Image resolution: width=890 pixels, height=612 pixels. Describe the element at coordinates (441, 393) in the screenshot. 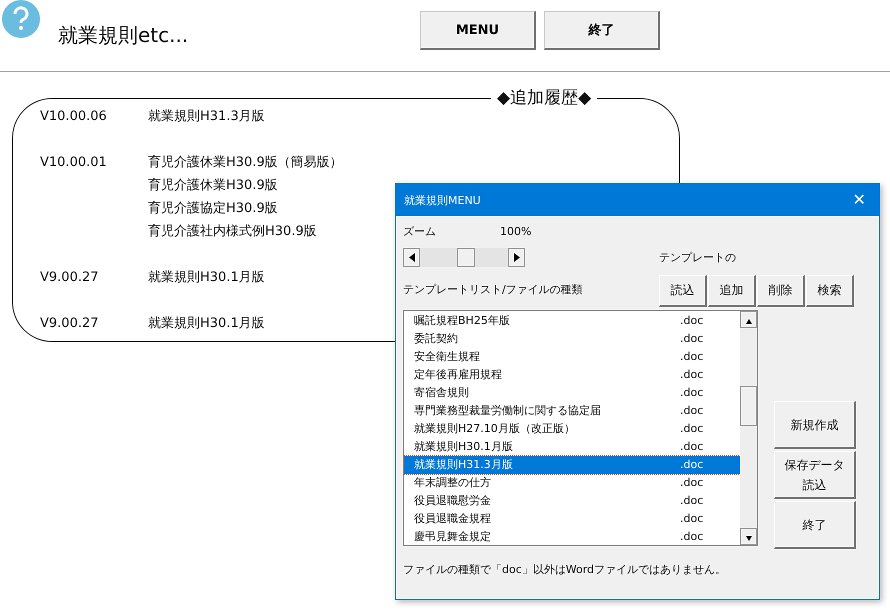

I see `file-name: 寄宿舎規則` at that location.